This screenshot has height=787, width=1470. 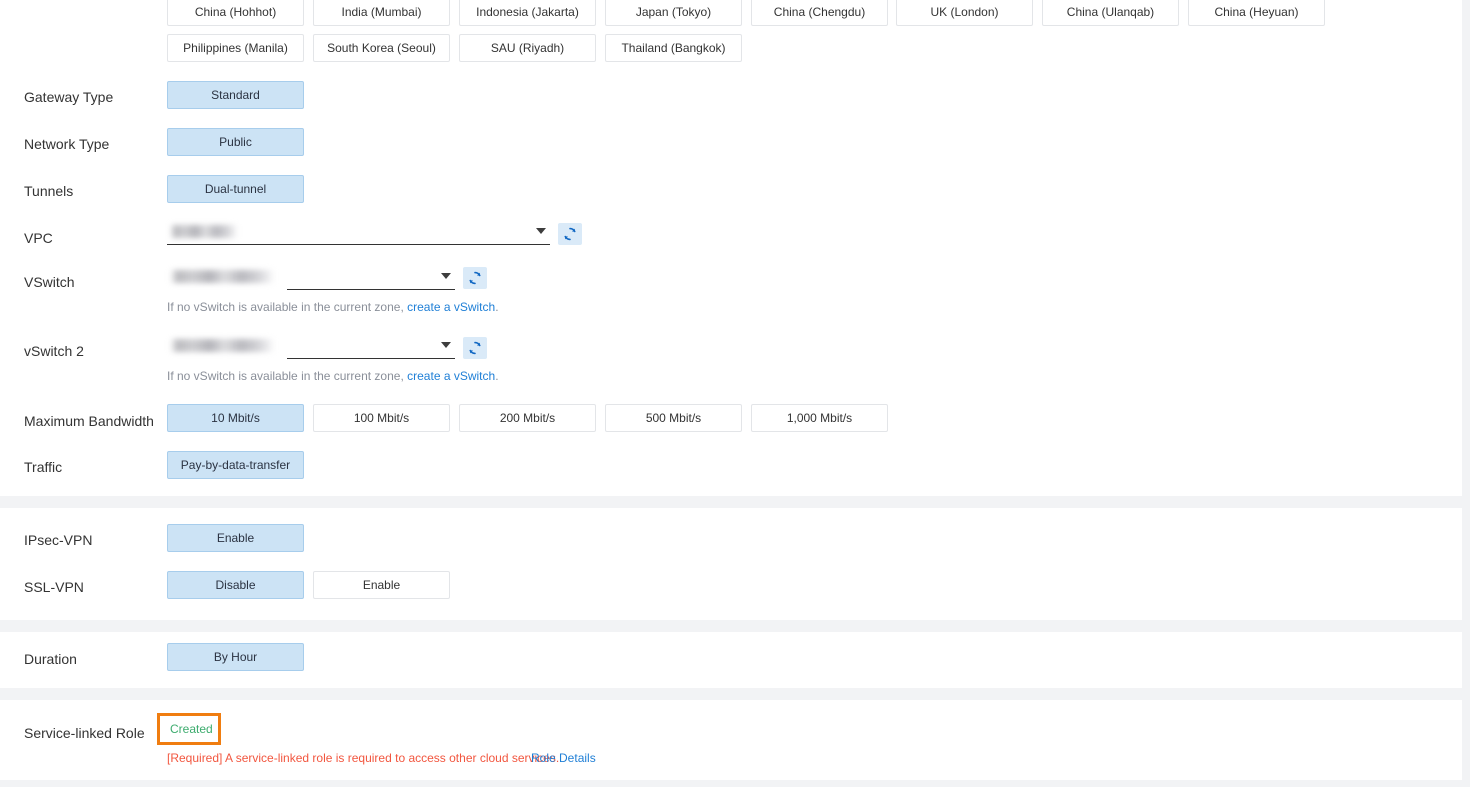 What do you see at coordinates (381, 585) in the screenshot?
I see `ssl-vpn-option-enable: Enable` at bounding box center [381, 585].